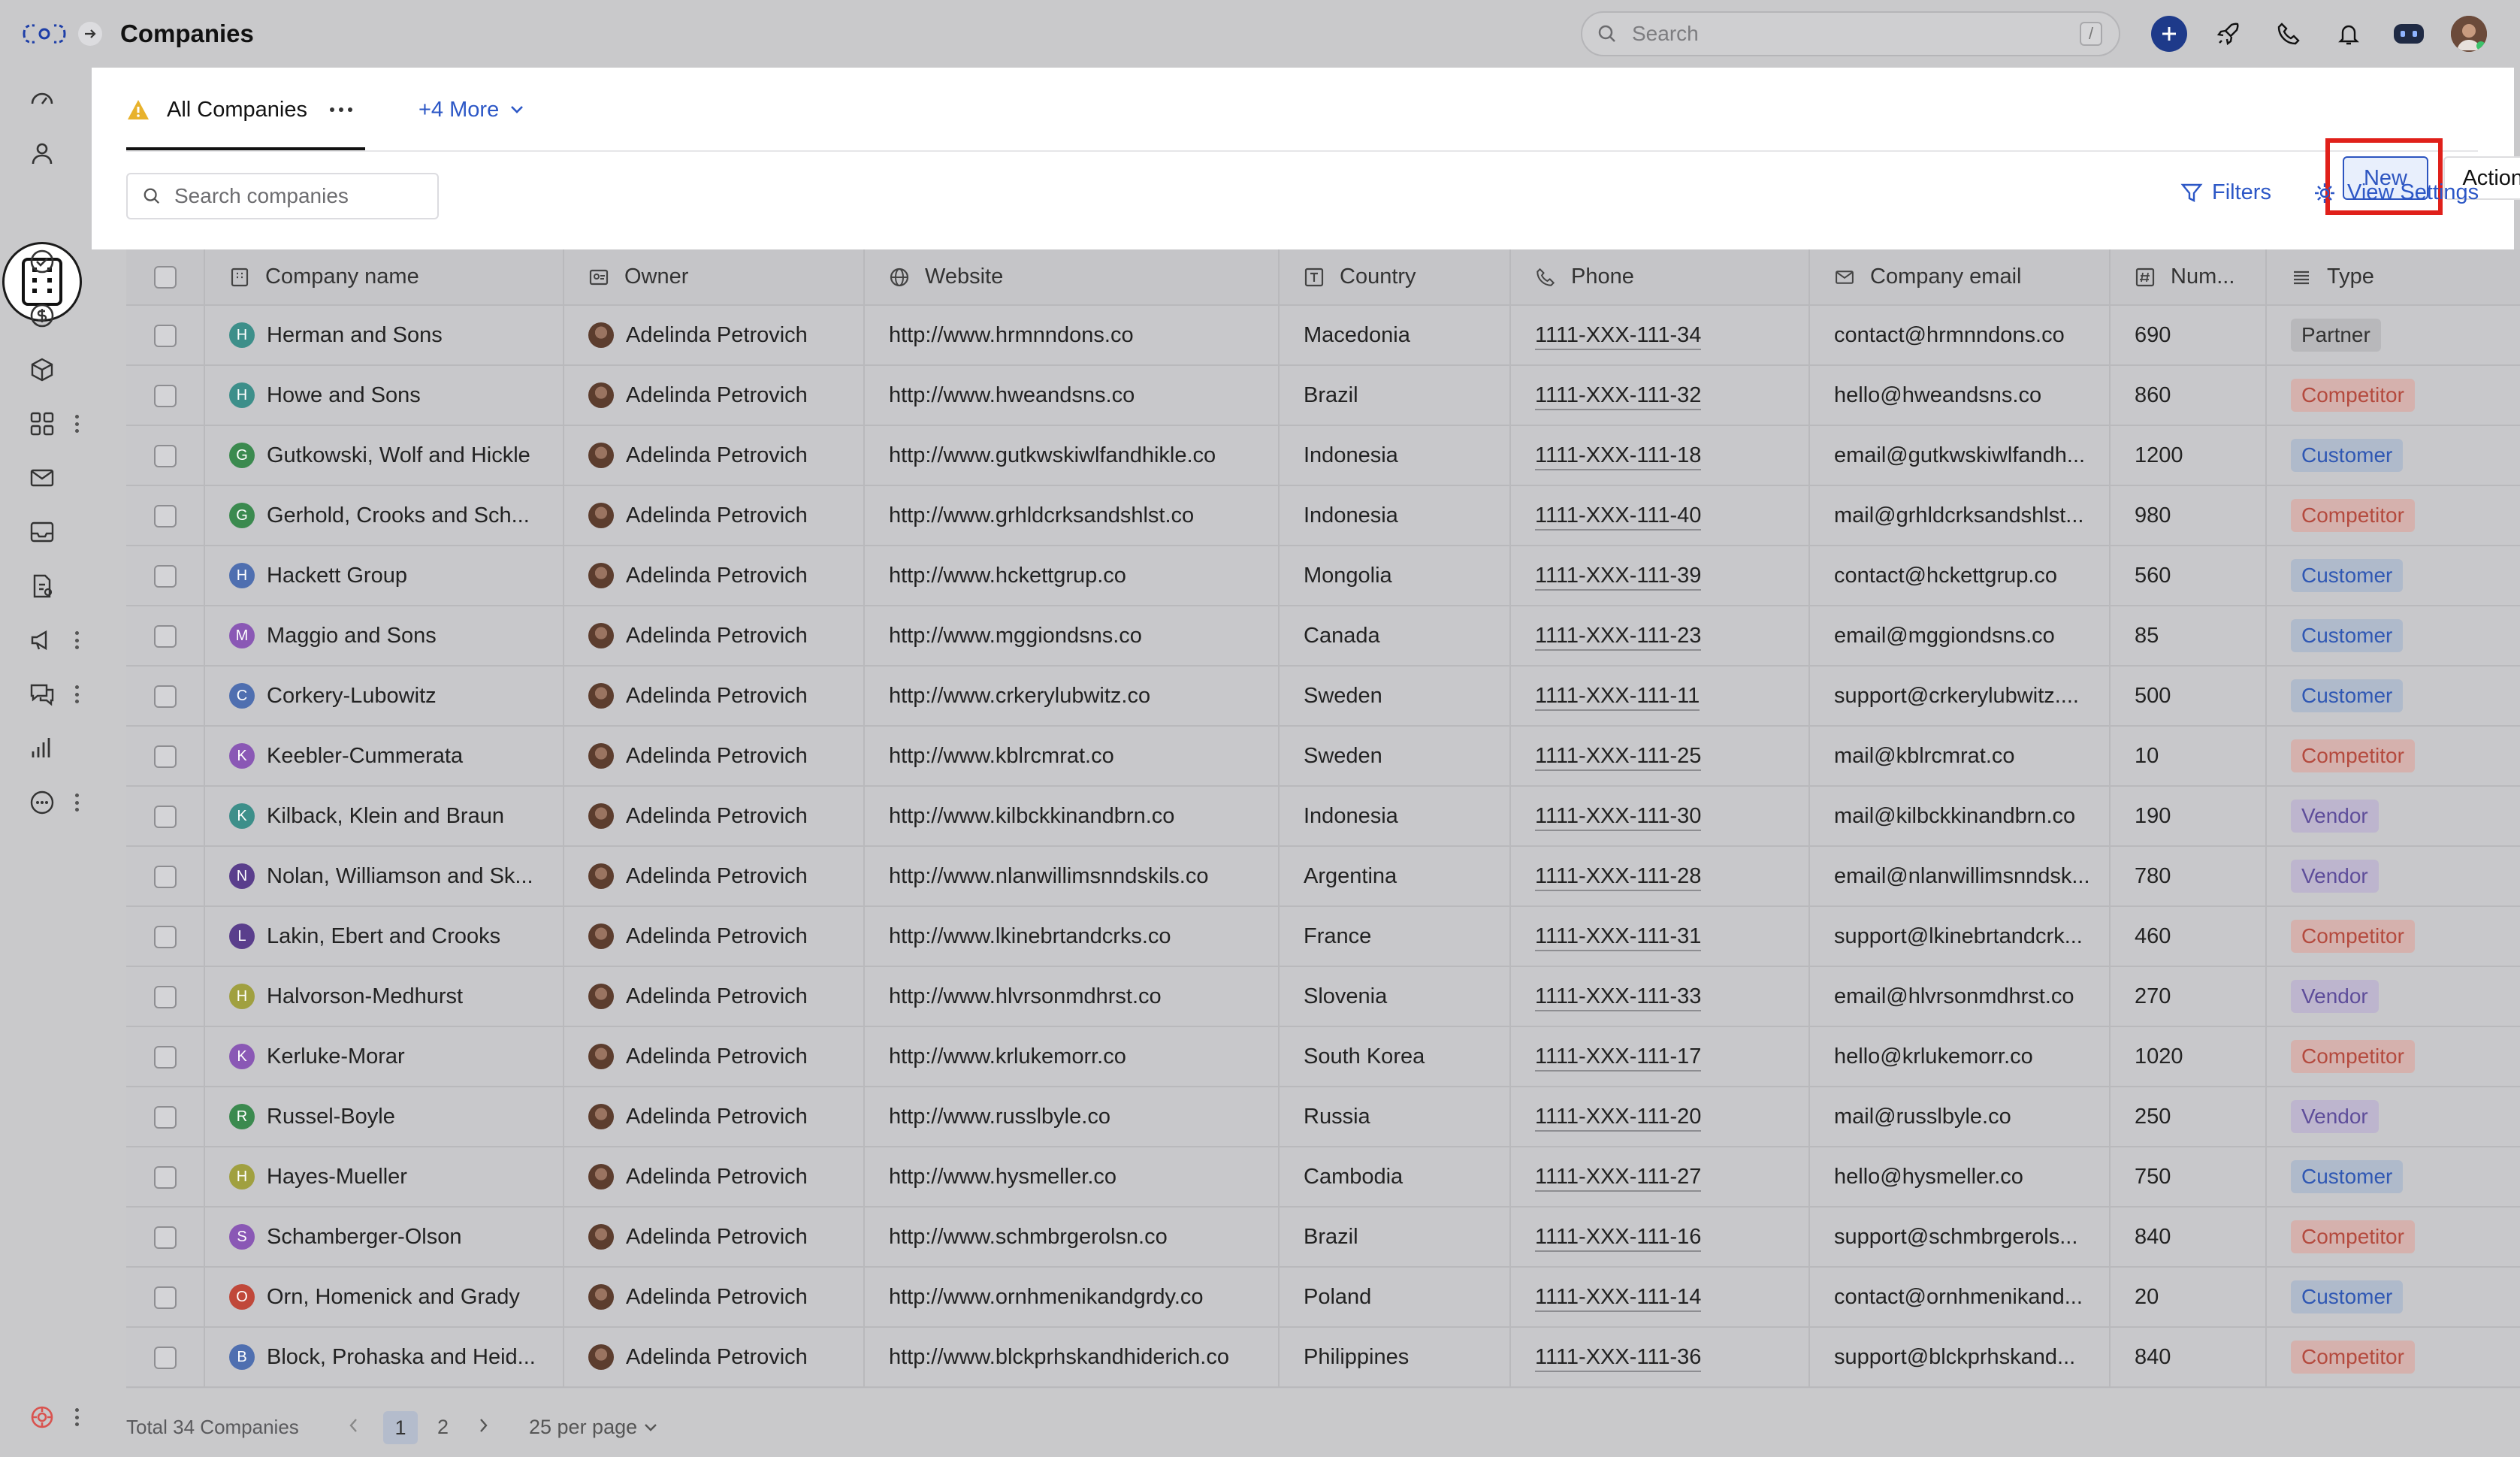 The width and height of the screenshot is (2520, 1457). I want to click on sidebar-item-documents, so click(42, 586).